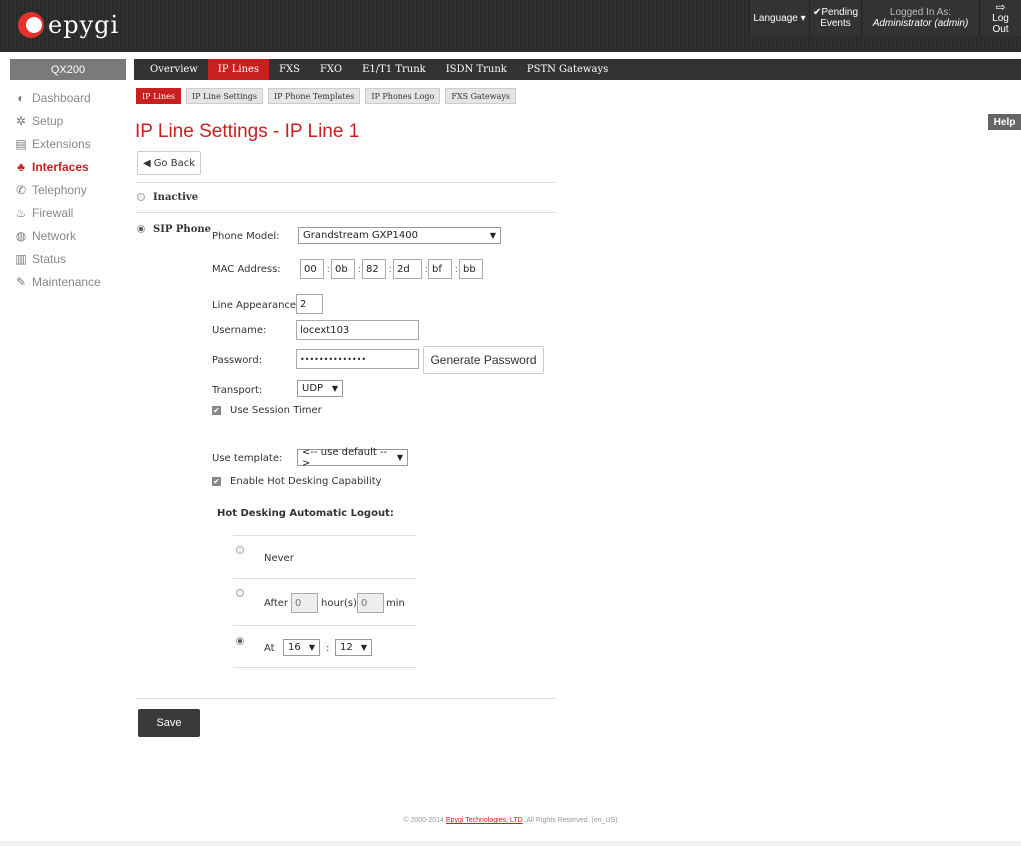  What do you see at coordinates (21, 281) in the screenshot?
I see `wrench-icon: ✎` at bounding box center [21, 281].